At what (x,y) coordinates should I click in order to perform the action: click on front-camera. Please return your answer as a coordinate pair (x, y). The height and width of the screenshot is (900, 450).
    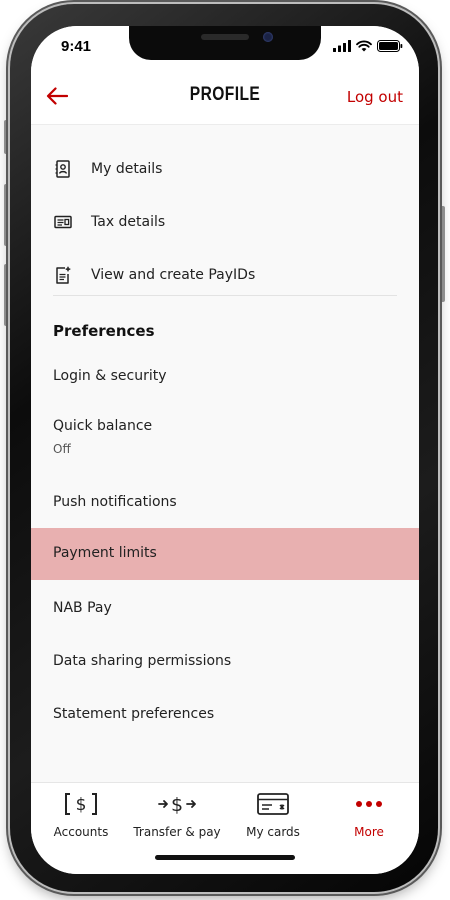
    Looking at the image, I should click on (268, 37).